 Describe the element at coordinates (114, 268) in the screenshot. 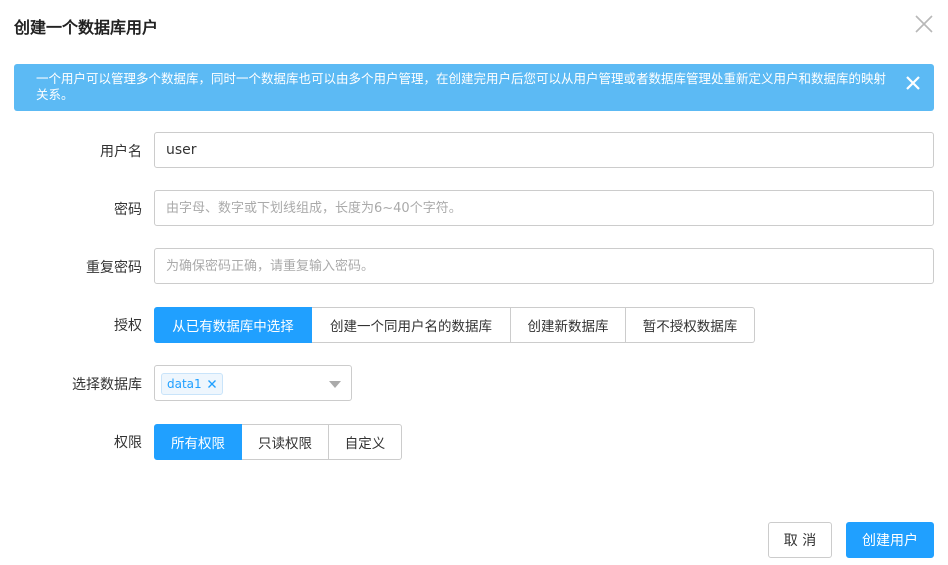

I see `confirm-password-label: 重复密码` at that location.